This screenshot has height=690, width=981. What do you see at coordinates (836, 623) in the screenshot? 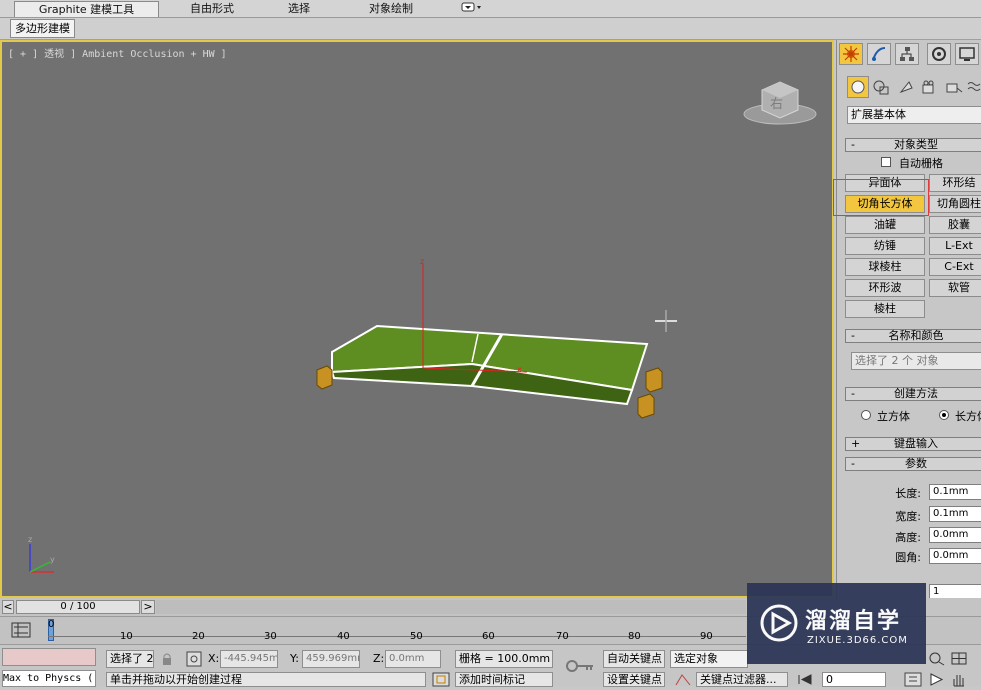
I see `watermark-logo: 溜溜自学 ZIXUE.3D66.COM` at bounding box center [836, 623].